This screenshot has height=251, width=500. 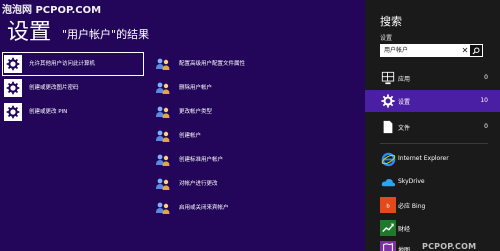 I want to click on result-item-create-standard-account: 创建标准用户帐户, so click(x=212, y=160).